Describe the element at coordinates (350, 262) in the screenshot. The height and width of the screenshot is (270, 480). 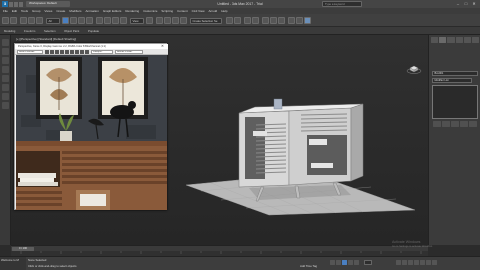
I see `next-frame-icon` at that location.